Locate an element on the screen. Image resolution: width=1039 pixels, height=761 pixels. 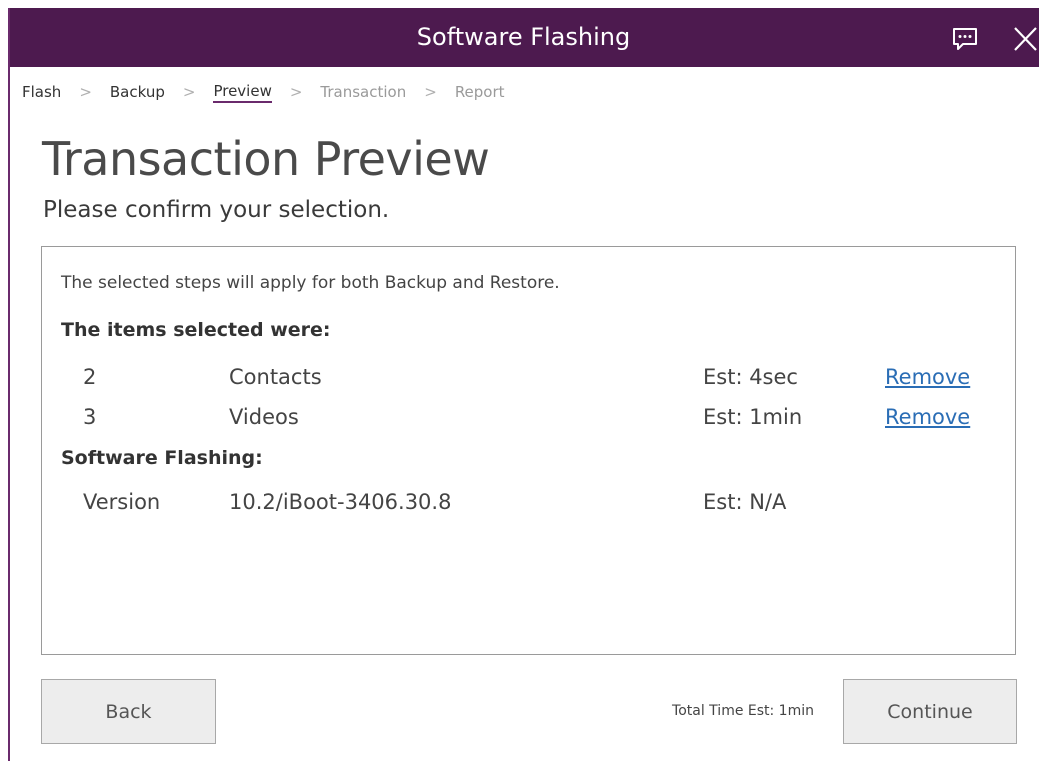
items-heading: The items selected were: is located at coordinates (196, 330).